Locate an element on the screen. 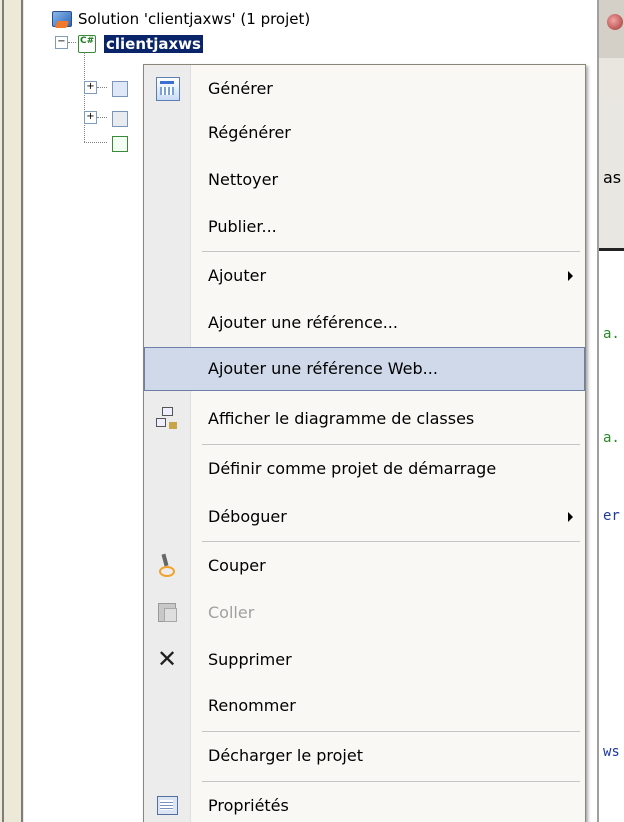  menu-item-nettoyer: Nettoyer is located at coordinates (364, 180).